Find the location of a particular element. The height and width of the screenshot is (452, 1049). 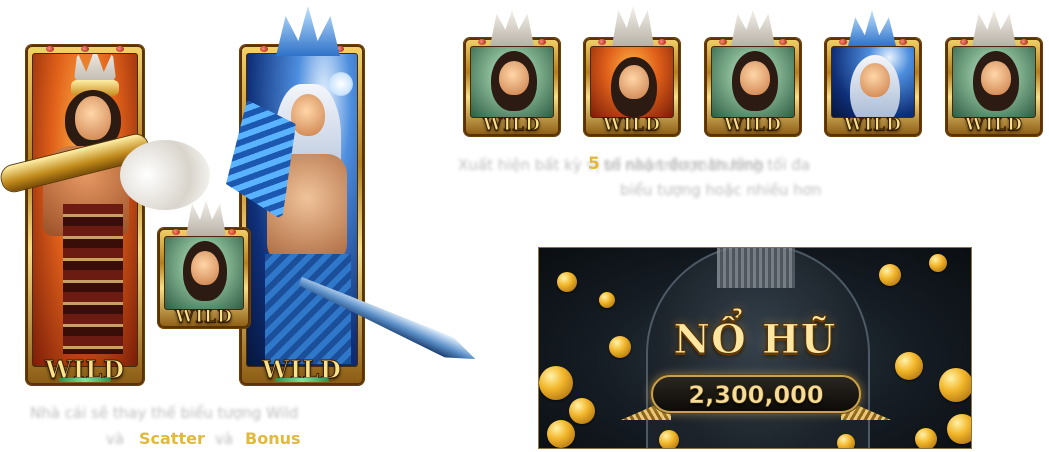

small-wild-symbol: WILD is located at coordinates (204, 278).